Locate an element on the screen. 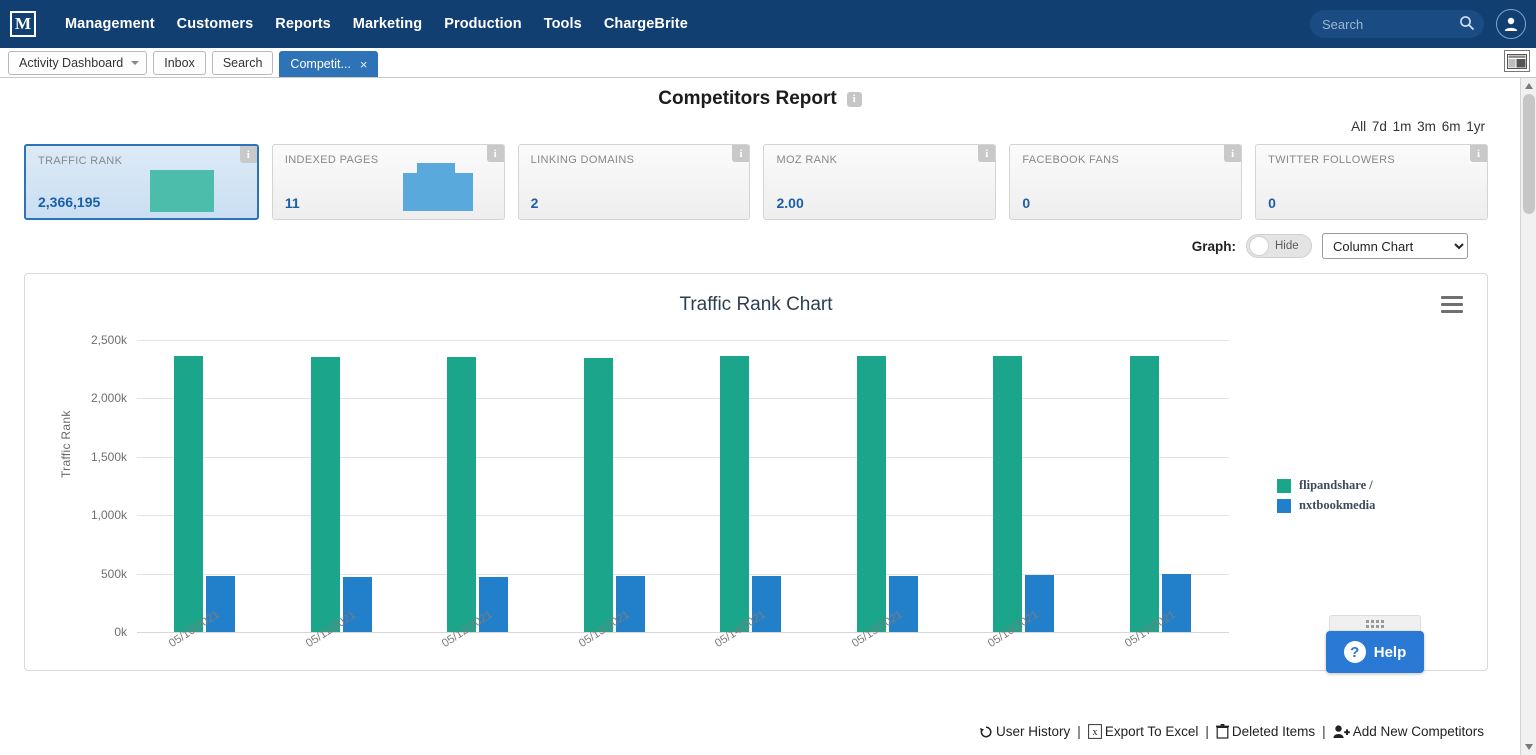 The image size is (1536, 755). link-deleted-items: Deleted Items is located at coordinates (1265, 731).